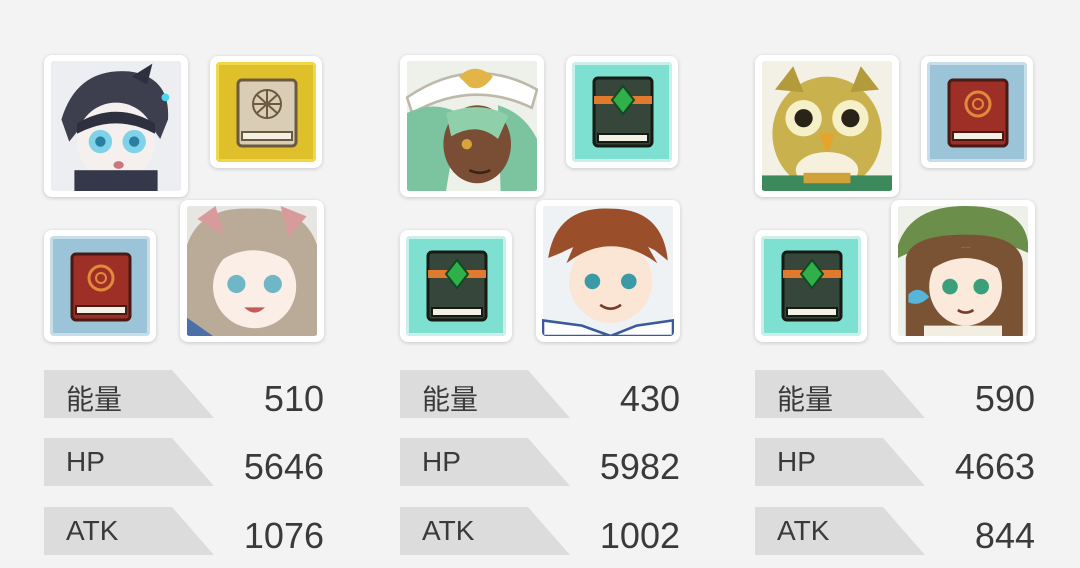 The width and height of the screenshot is (1080, 568). Describe the element at coordinates (895, 532) in the screenshot. I see `stat-row-atk: ATK 844` at that location.